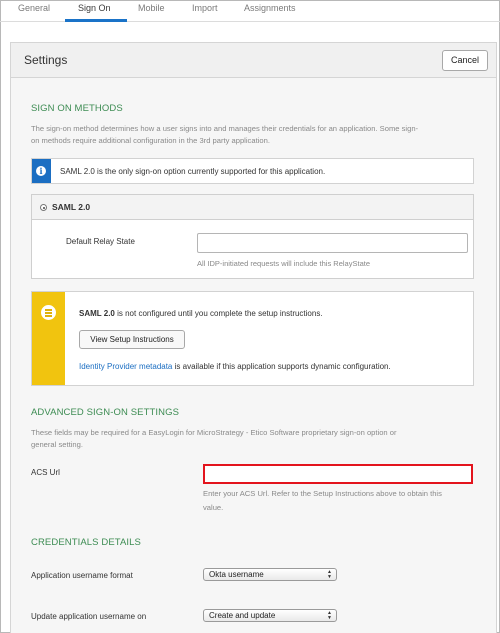 The height and width of the screenshot is (633, 500). What do you see at coordinates (34, 8) in the screenshot?
I see `tab-general: General` at bounding box center [34, 8].